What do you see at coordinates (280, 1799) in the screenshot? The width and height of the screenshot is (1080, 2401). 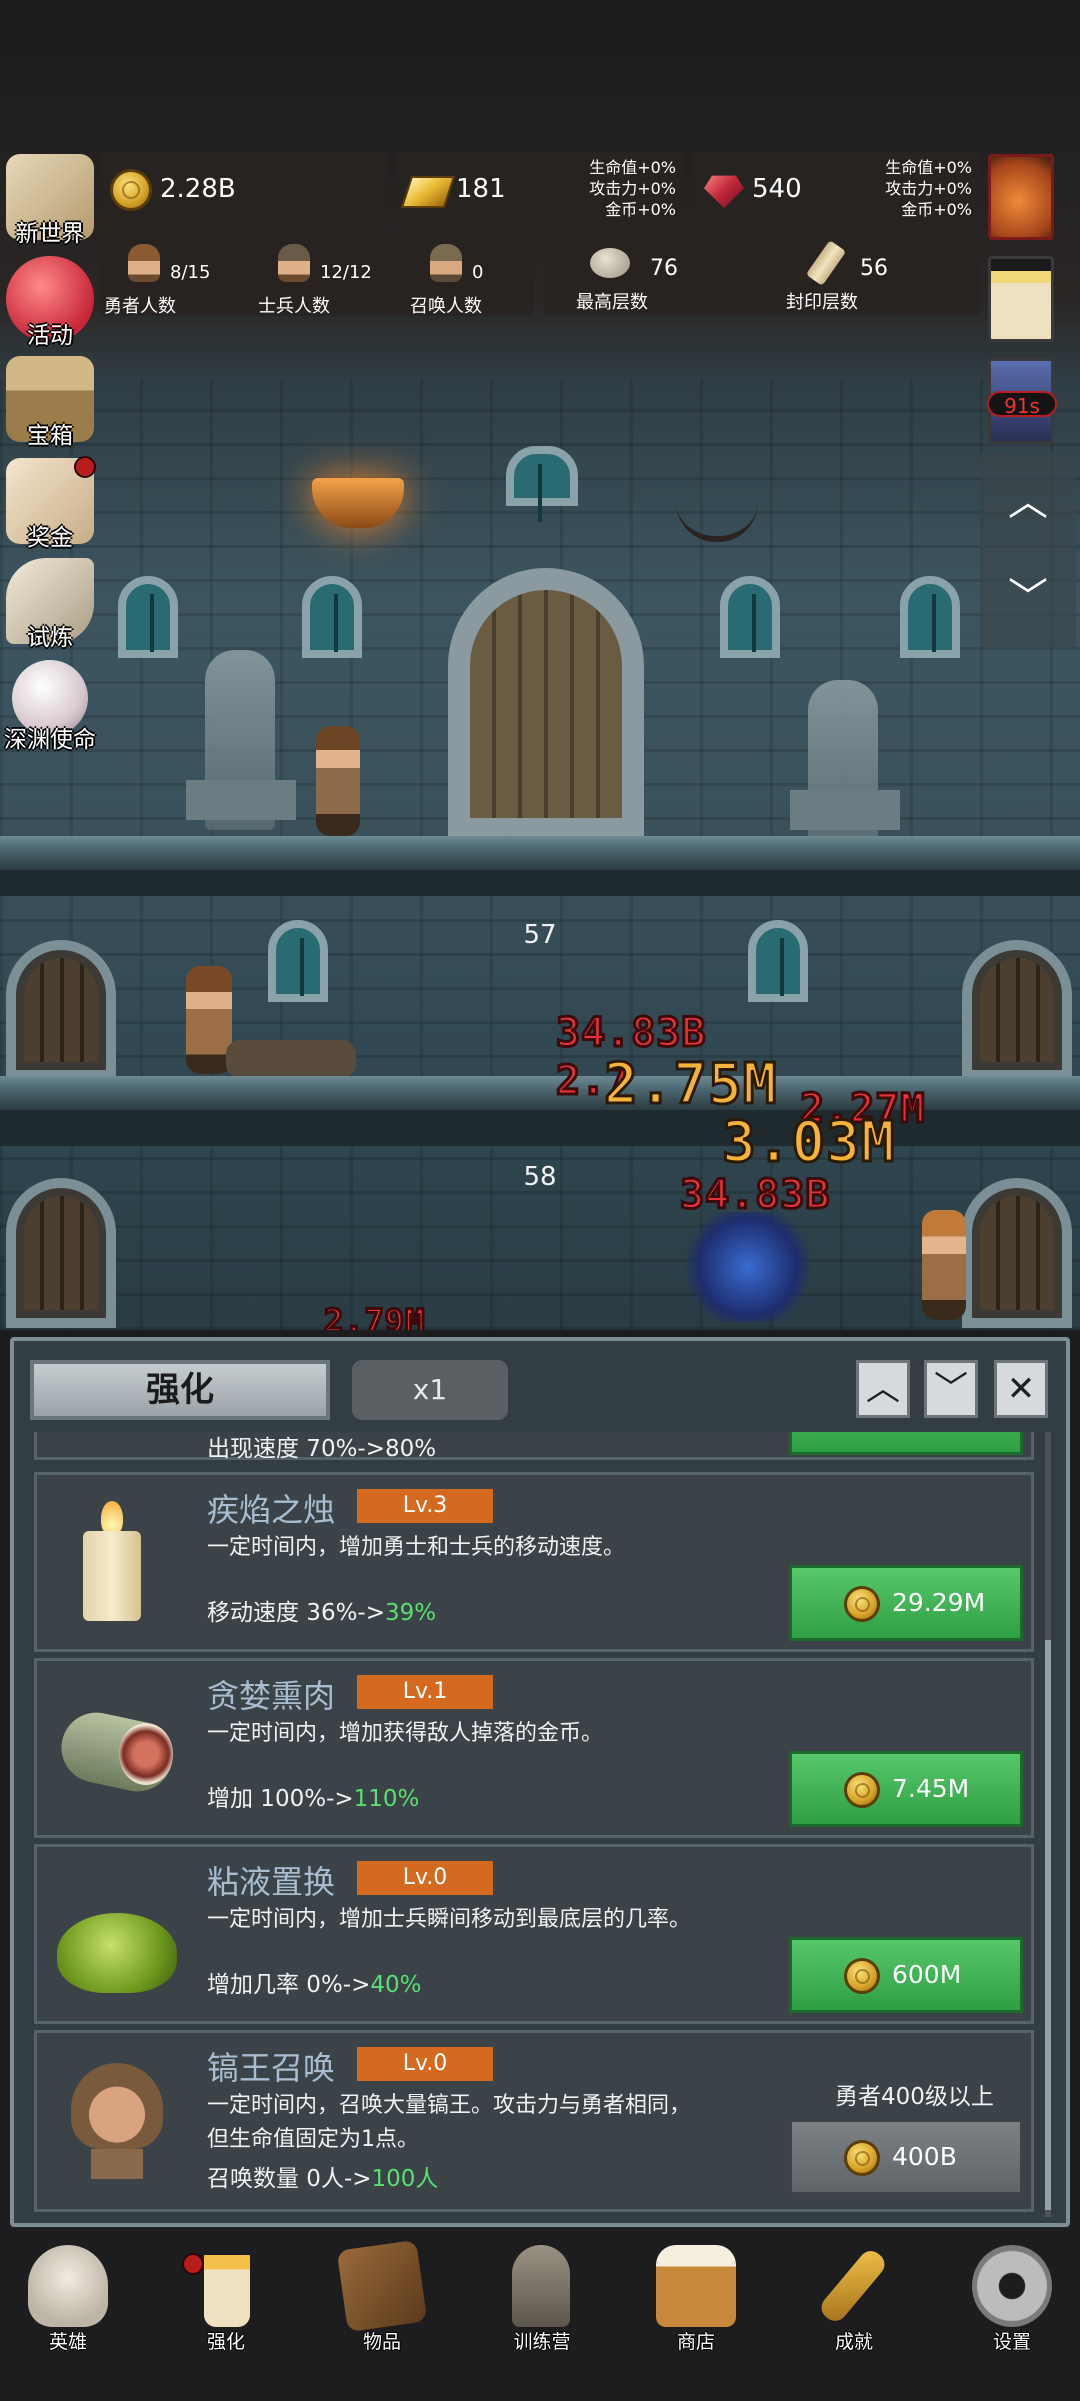 I see `stat-label: 增加 100%->` at bounding box center [280, 1799].